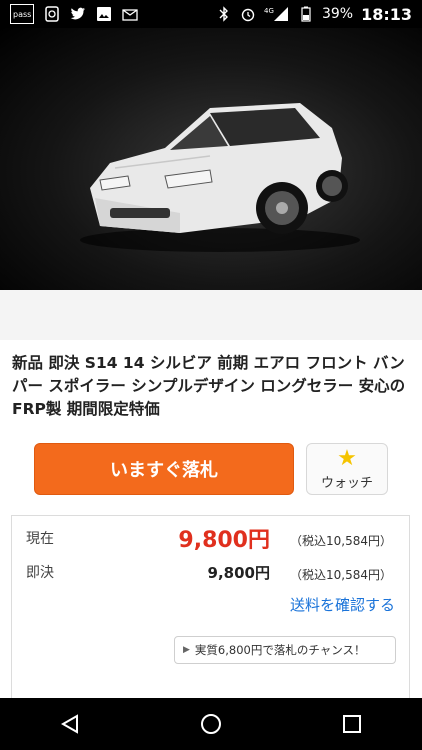 The image size is (422, 750). I want to click on current-price-label: 現在, so click(40, 539).